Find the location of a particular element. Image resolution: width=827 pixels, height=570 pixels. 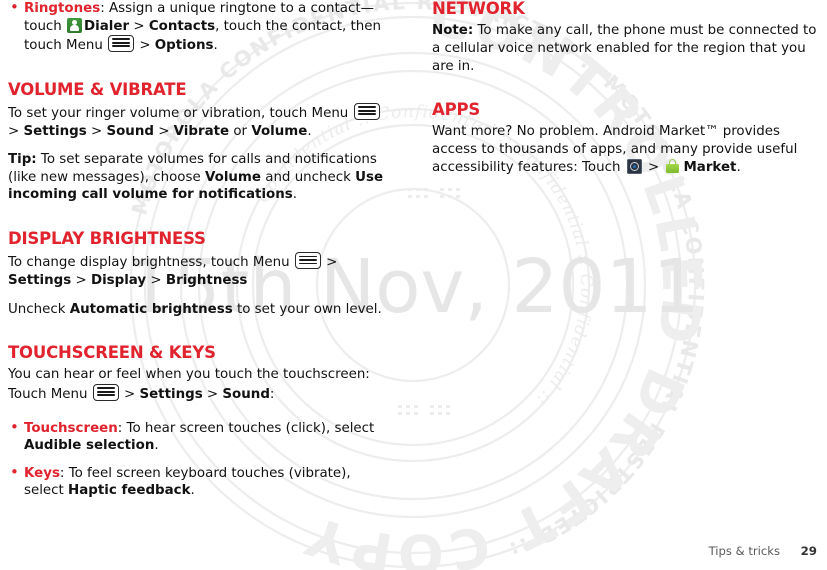

touchscreen-bullet-text-1: : To hear screen touches (click), select is located at coordinates (246, 428).